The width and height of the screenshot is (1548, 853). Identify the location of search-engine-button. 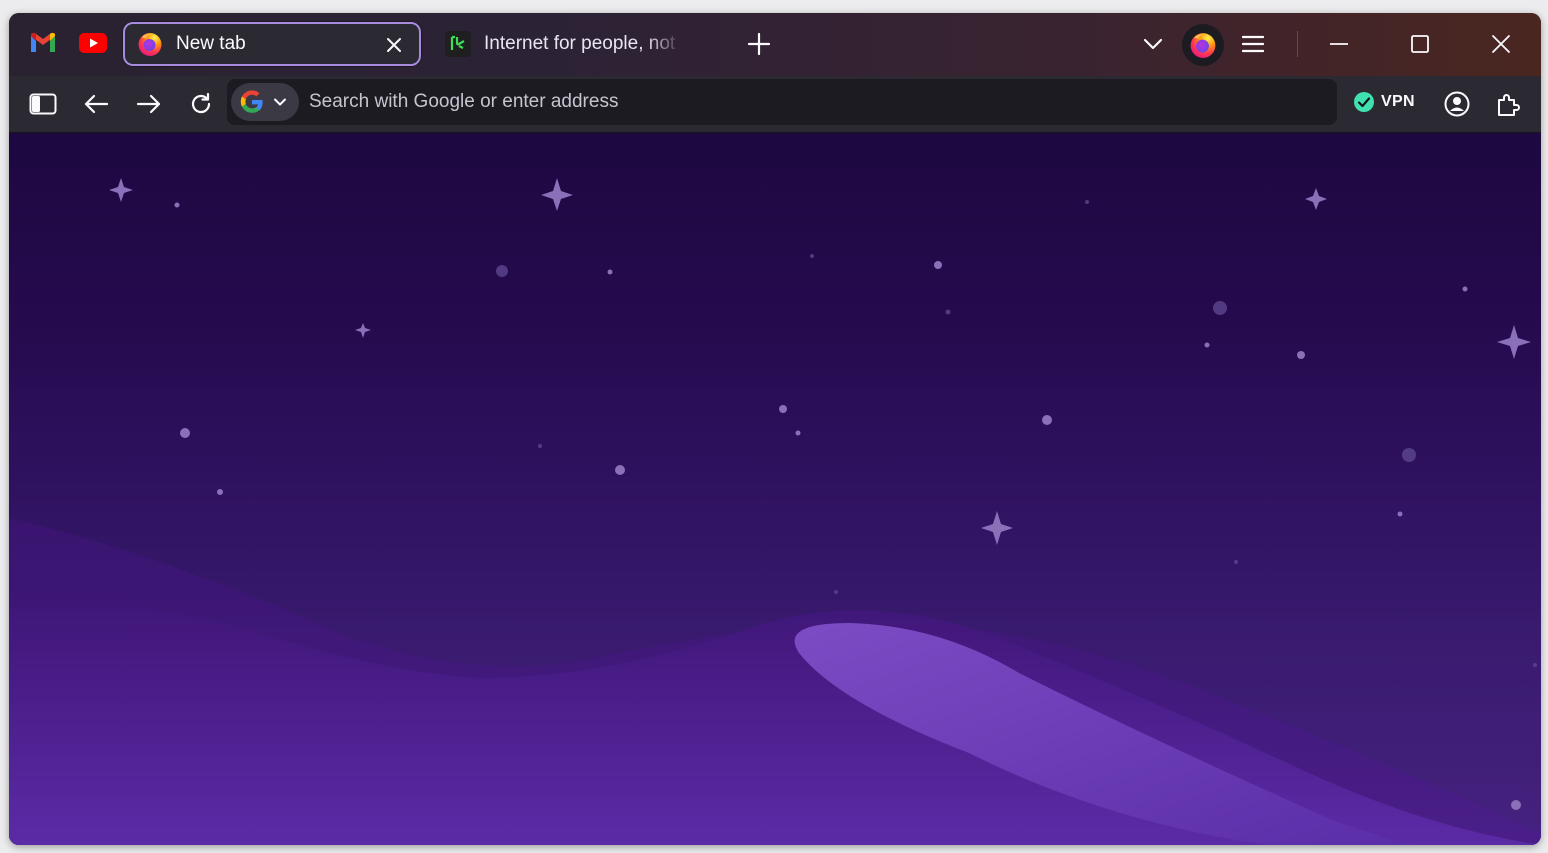
(265, 102).